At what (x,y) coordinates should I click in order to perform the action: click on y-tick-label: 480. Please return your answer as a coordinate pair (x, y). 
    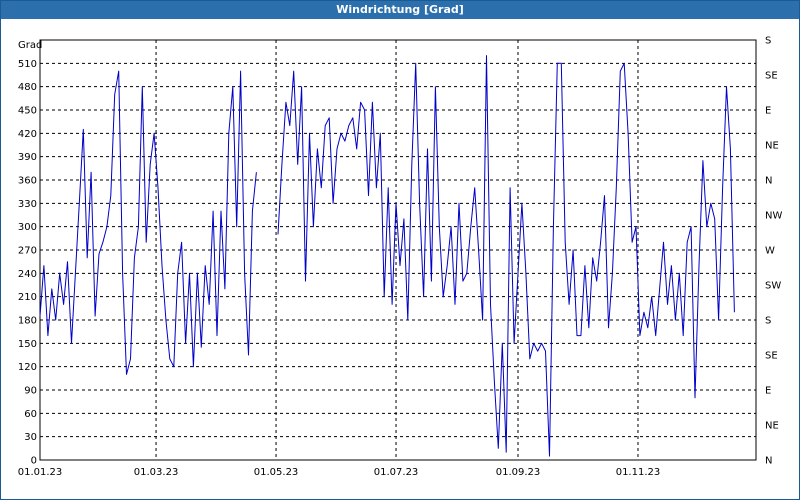
    Looking at the image, I should click on (27, 87).